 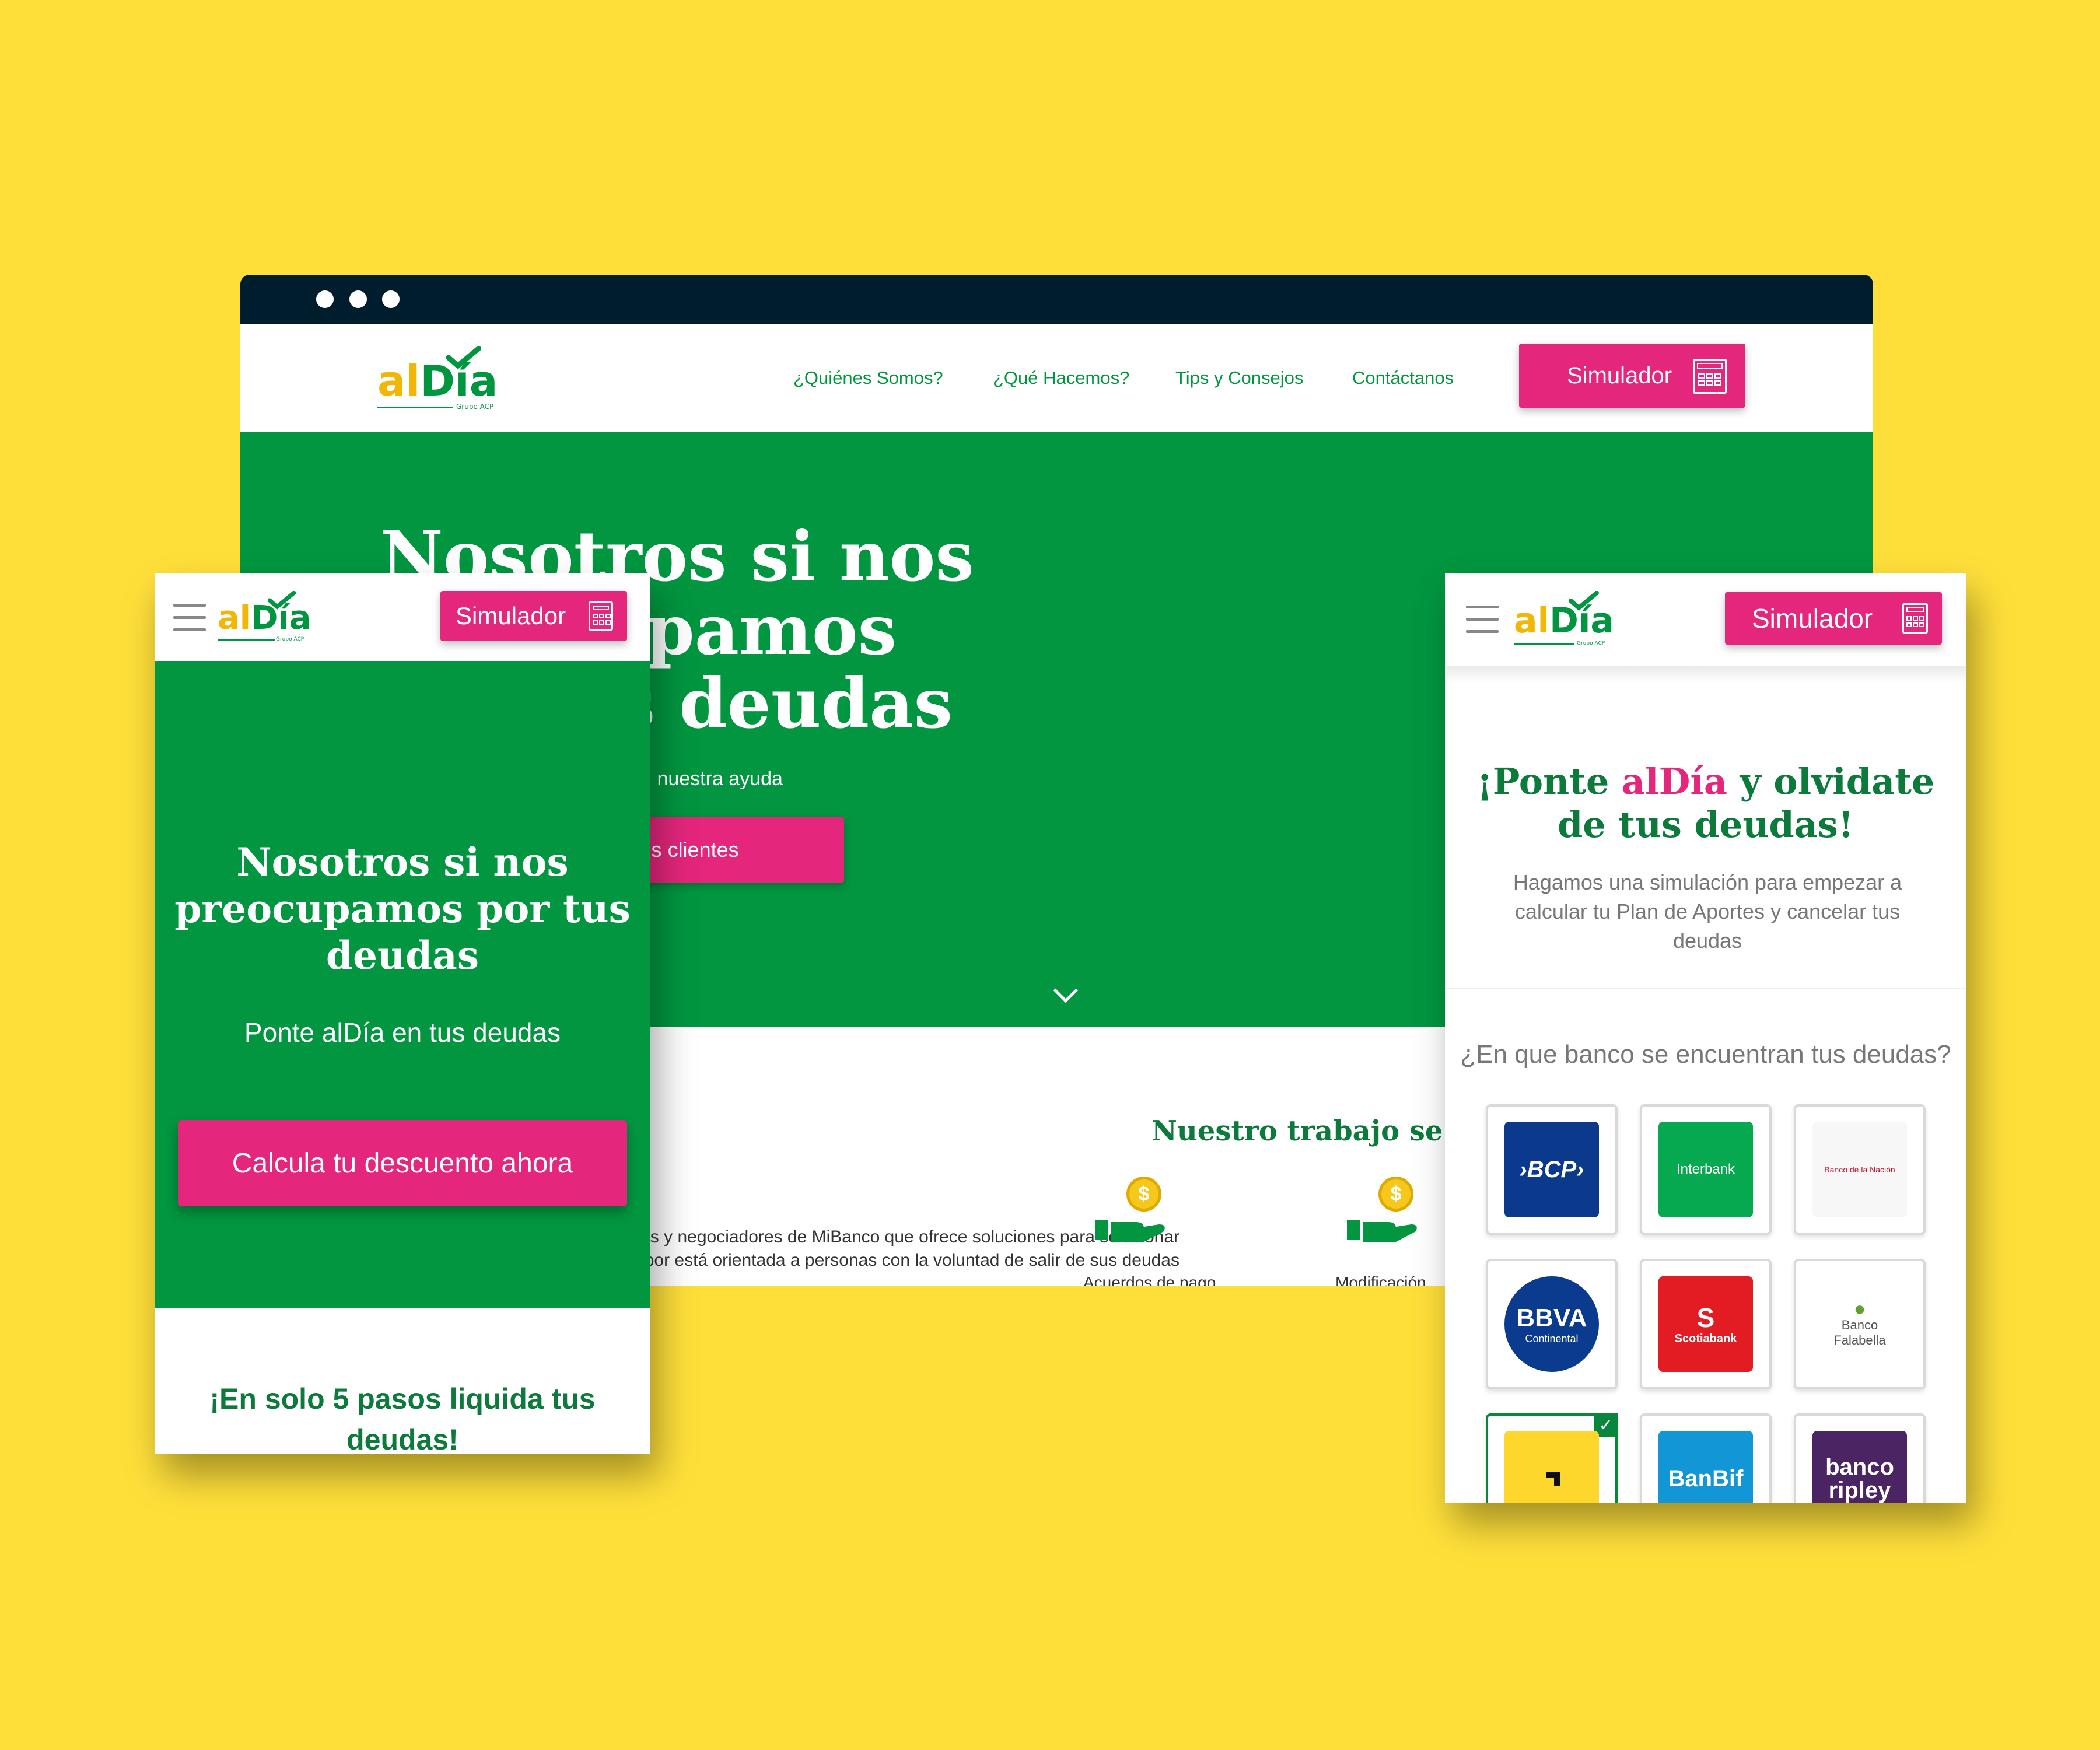 I want to click on nav-link-tips: Tips y Consejos, so click(x=1239, y=378).